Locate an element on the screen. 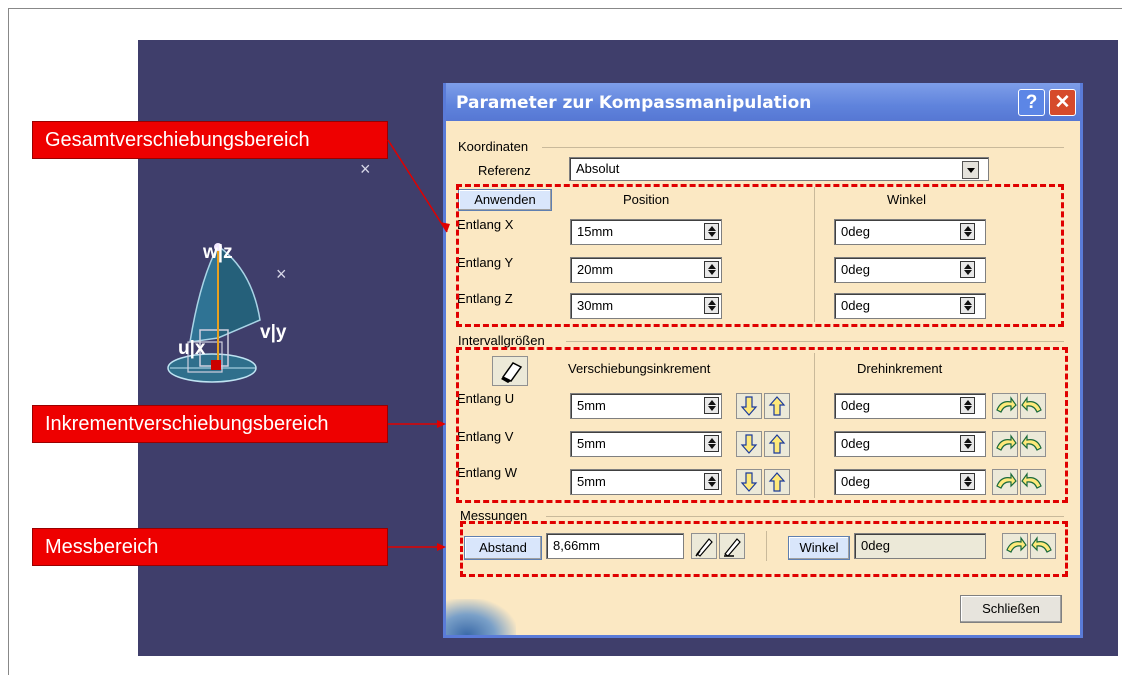 This screenshot has width=1124, height=677. callout-pointers is located at coordinates (418, 345).